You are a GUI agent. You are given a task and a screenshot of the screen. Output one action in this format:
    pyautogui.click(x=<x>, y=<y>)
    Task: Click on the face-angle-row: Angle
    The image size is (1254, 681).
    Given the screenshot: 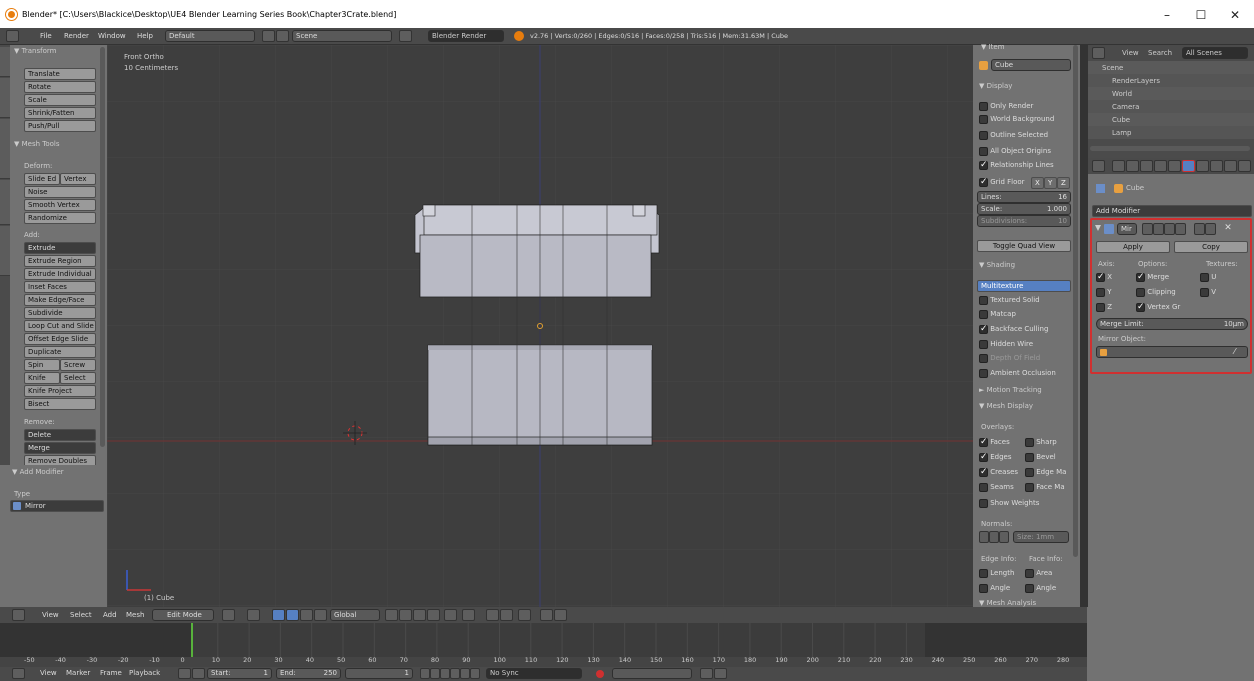 What is the action you would take?
    pyautogui.click(x=1040, y=588)
    